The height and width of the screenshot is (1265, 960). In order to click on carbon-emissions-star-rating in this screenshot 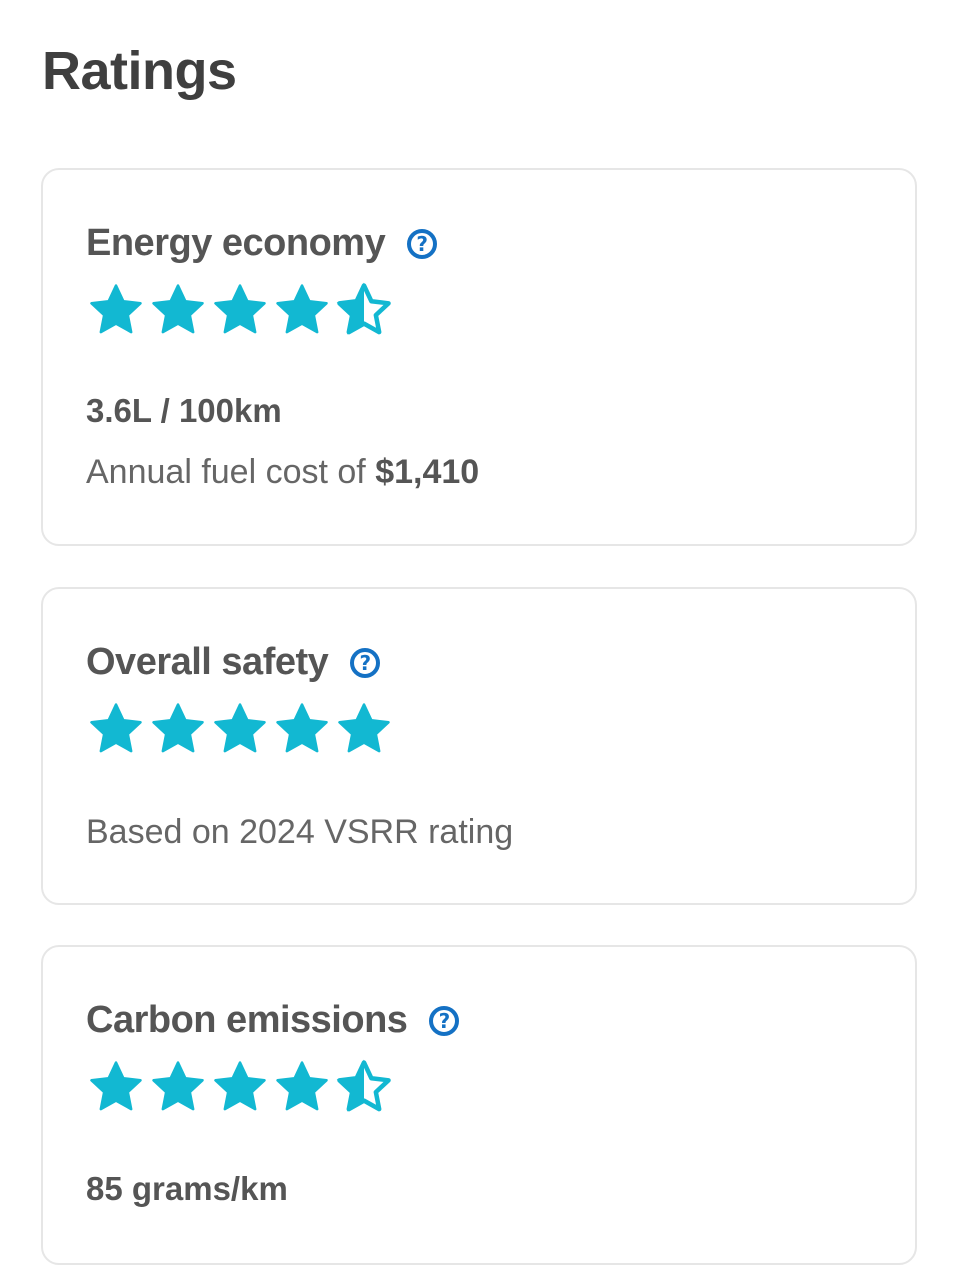, I will do `click(240, 1087)`.